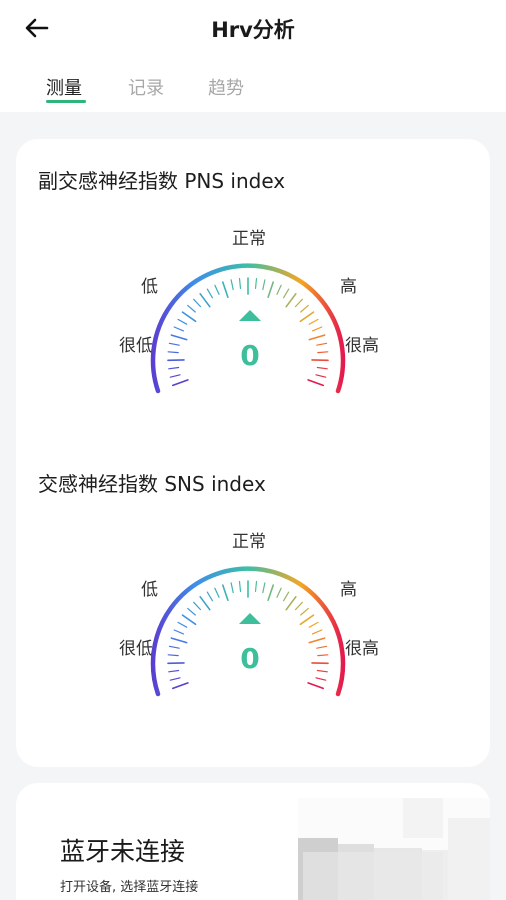  I want to click on sns-gauge: 0, so click(248, 631).